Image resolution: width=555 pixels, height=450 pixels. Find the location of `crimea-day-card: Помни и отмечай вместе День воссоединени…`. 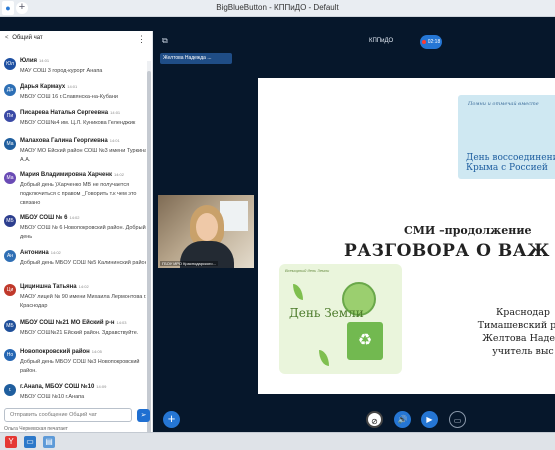

crimea-day-card: Помни и отмечай вместе День воссоединени… is located at coordinates (506, 137).